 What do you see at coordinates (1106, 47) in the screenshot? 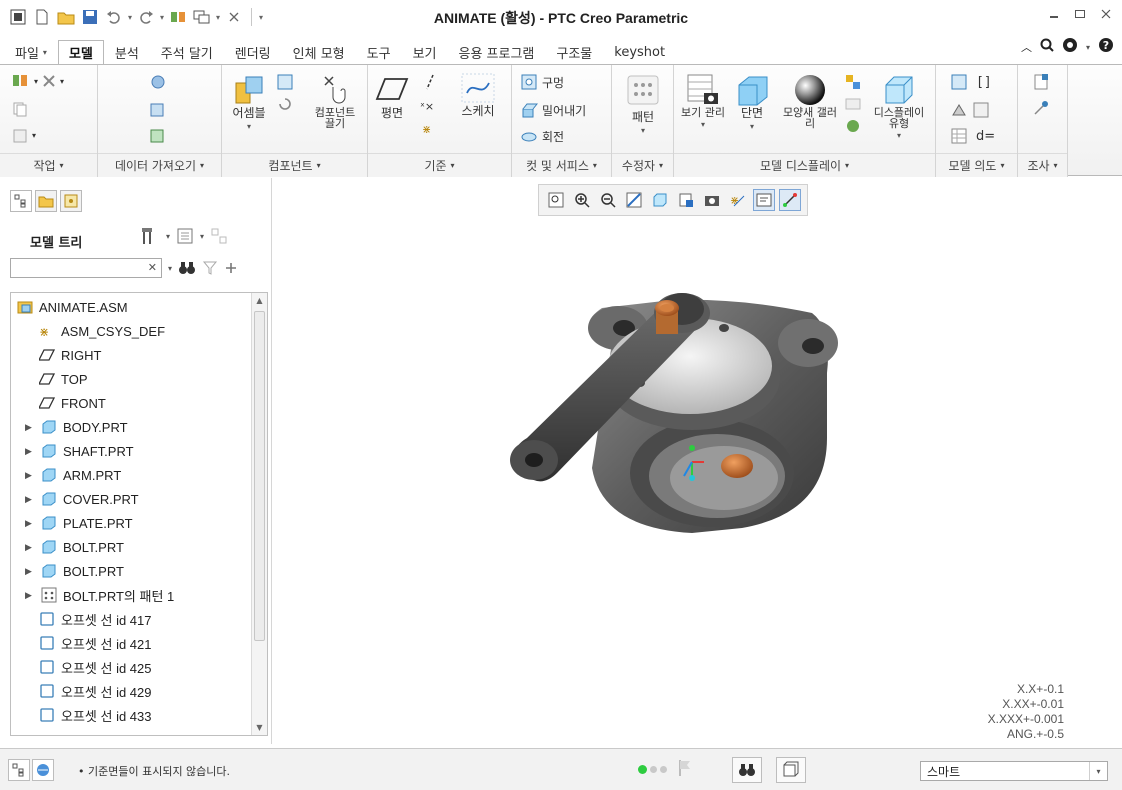
I see `help-icon: ?` at bounding box center [1106, 47].